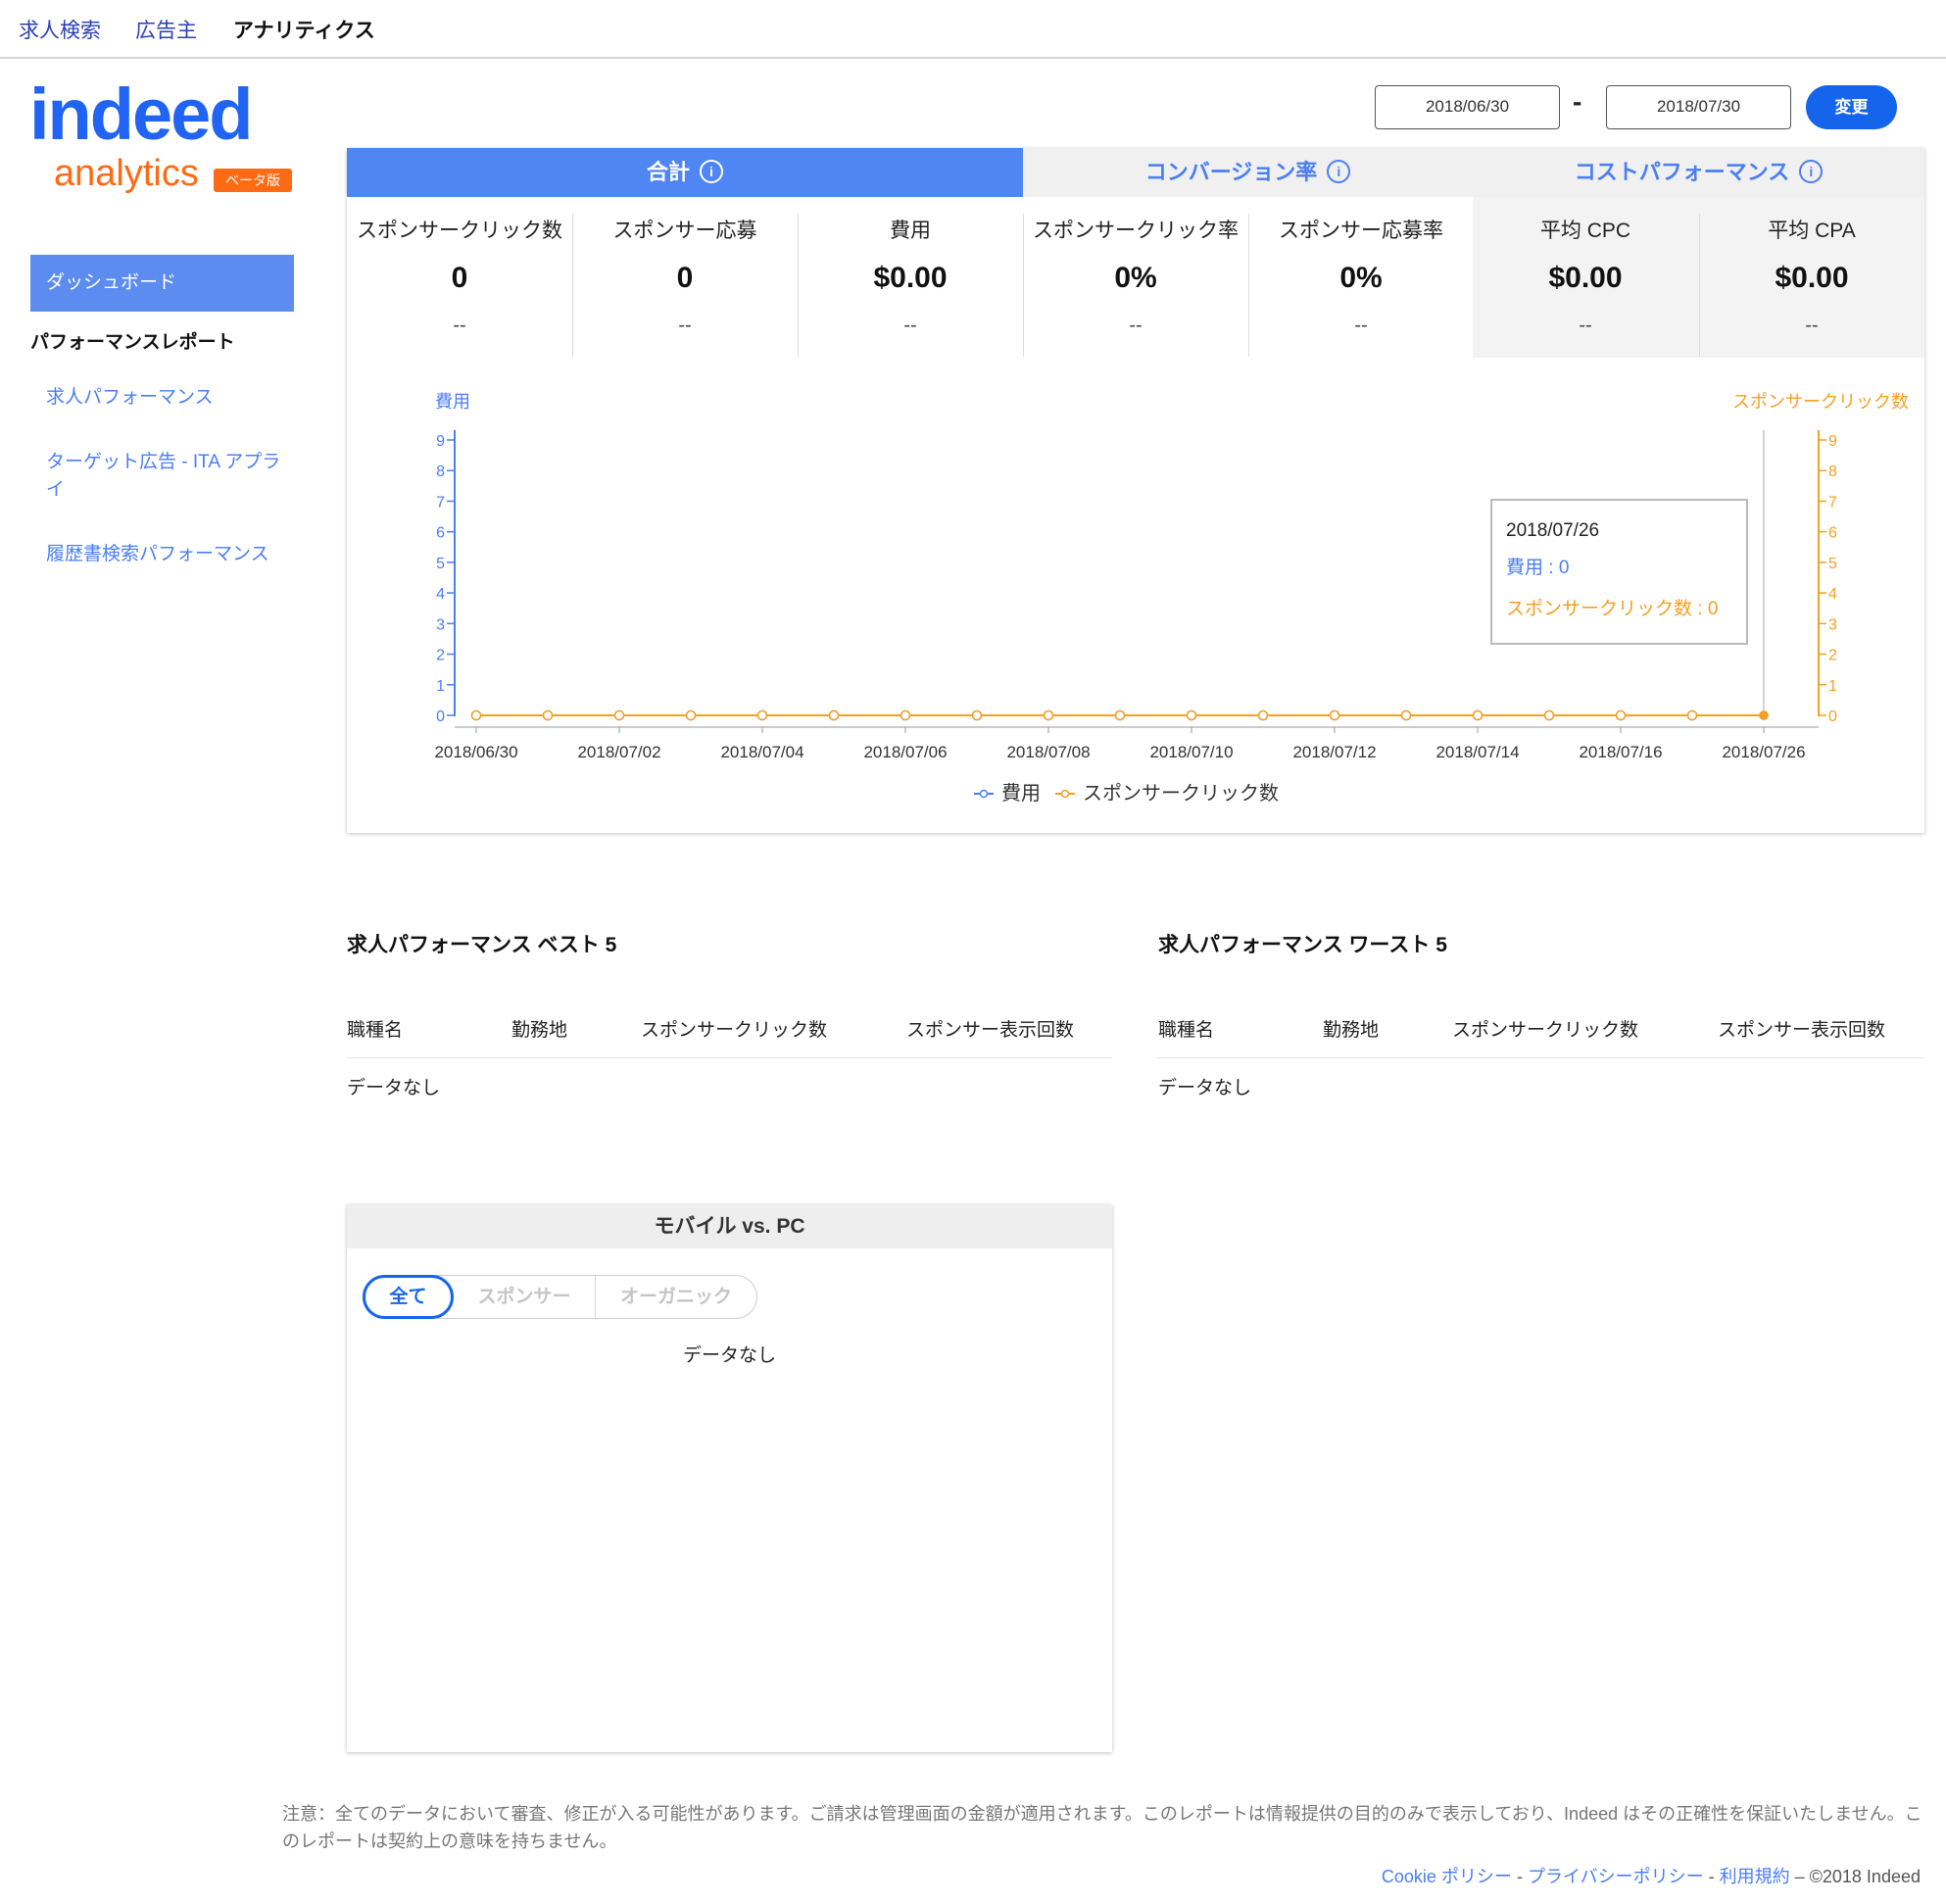 This screenshot has height=1904, width=1946. I want to click on worst5-title: 求人パフォーマンス ワースト 5, so click(1302, 945).